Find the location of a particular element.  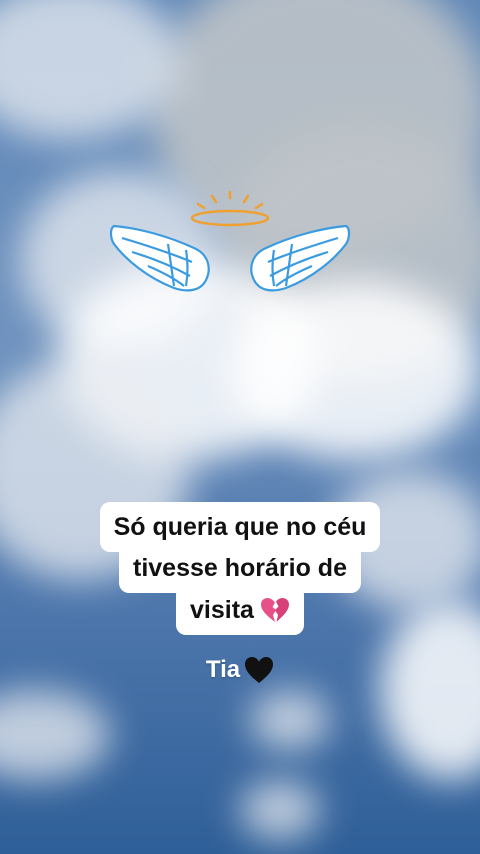

broken-heart-emoji is located at coordinates (274, 610).